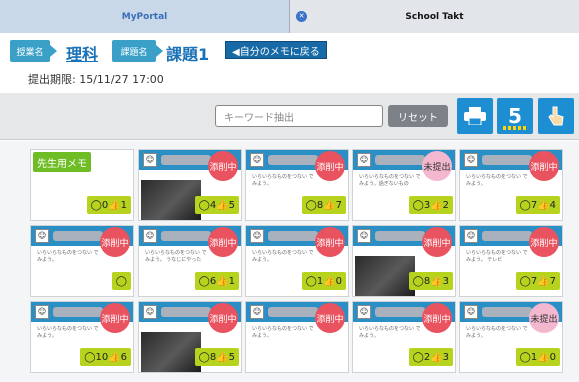 This screenshot has height=382, width=579. I want to click on student-card: ☺ いらいらなものをつない でみよう。 添削中 ◯7👍4, so click(511, 185).